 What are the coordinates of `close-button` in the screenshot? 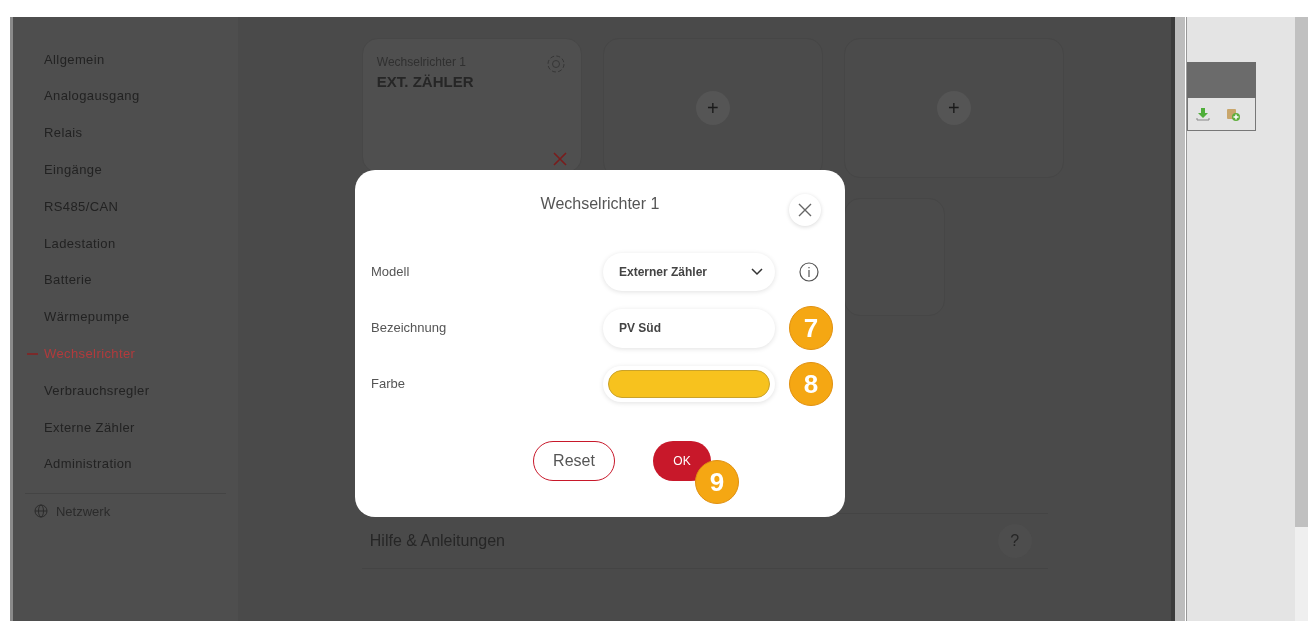 It's located at (805, 210).